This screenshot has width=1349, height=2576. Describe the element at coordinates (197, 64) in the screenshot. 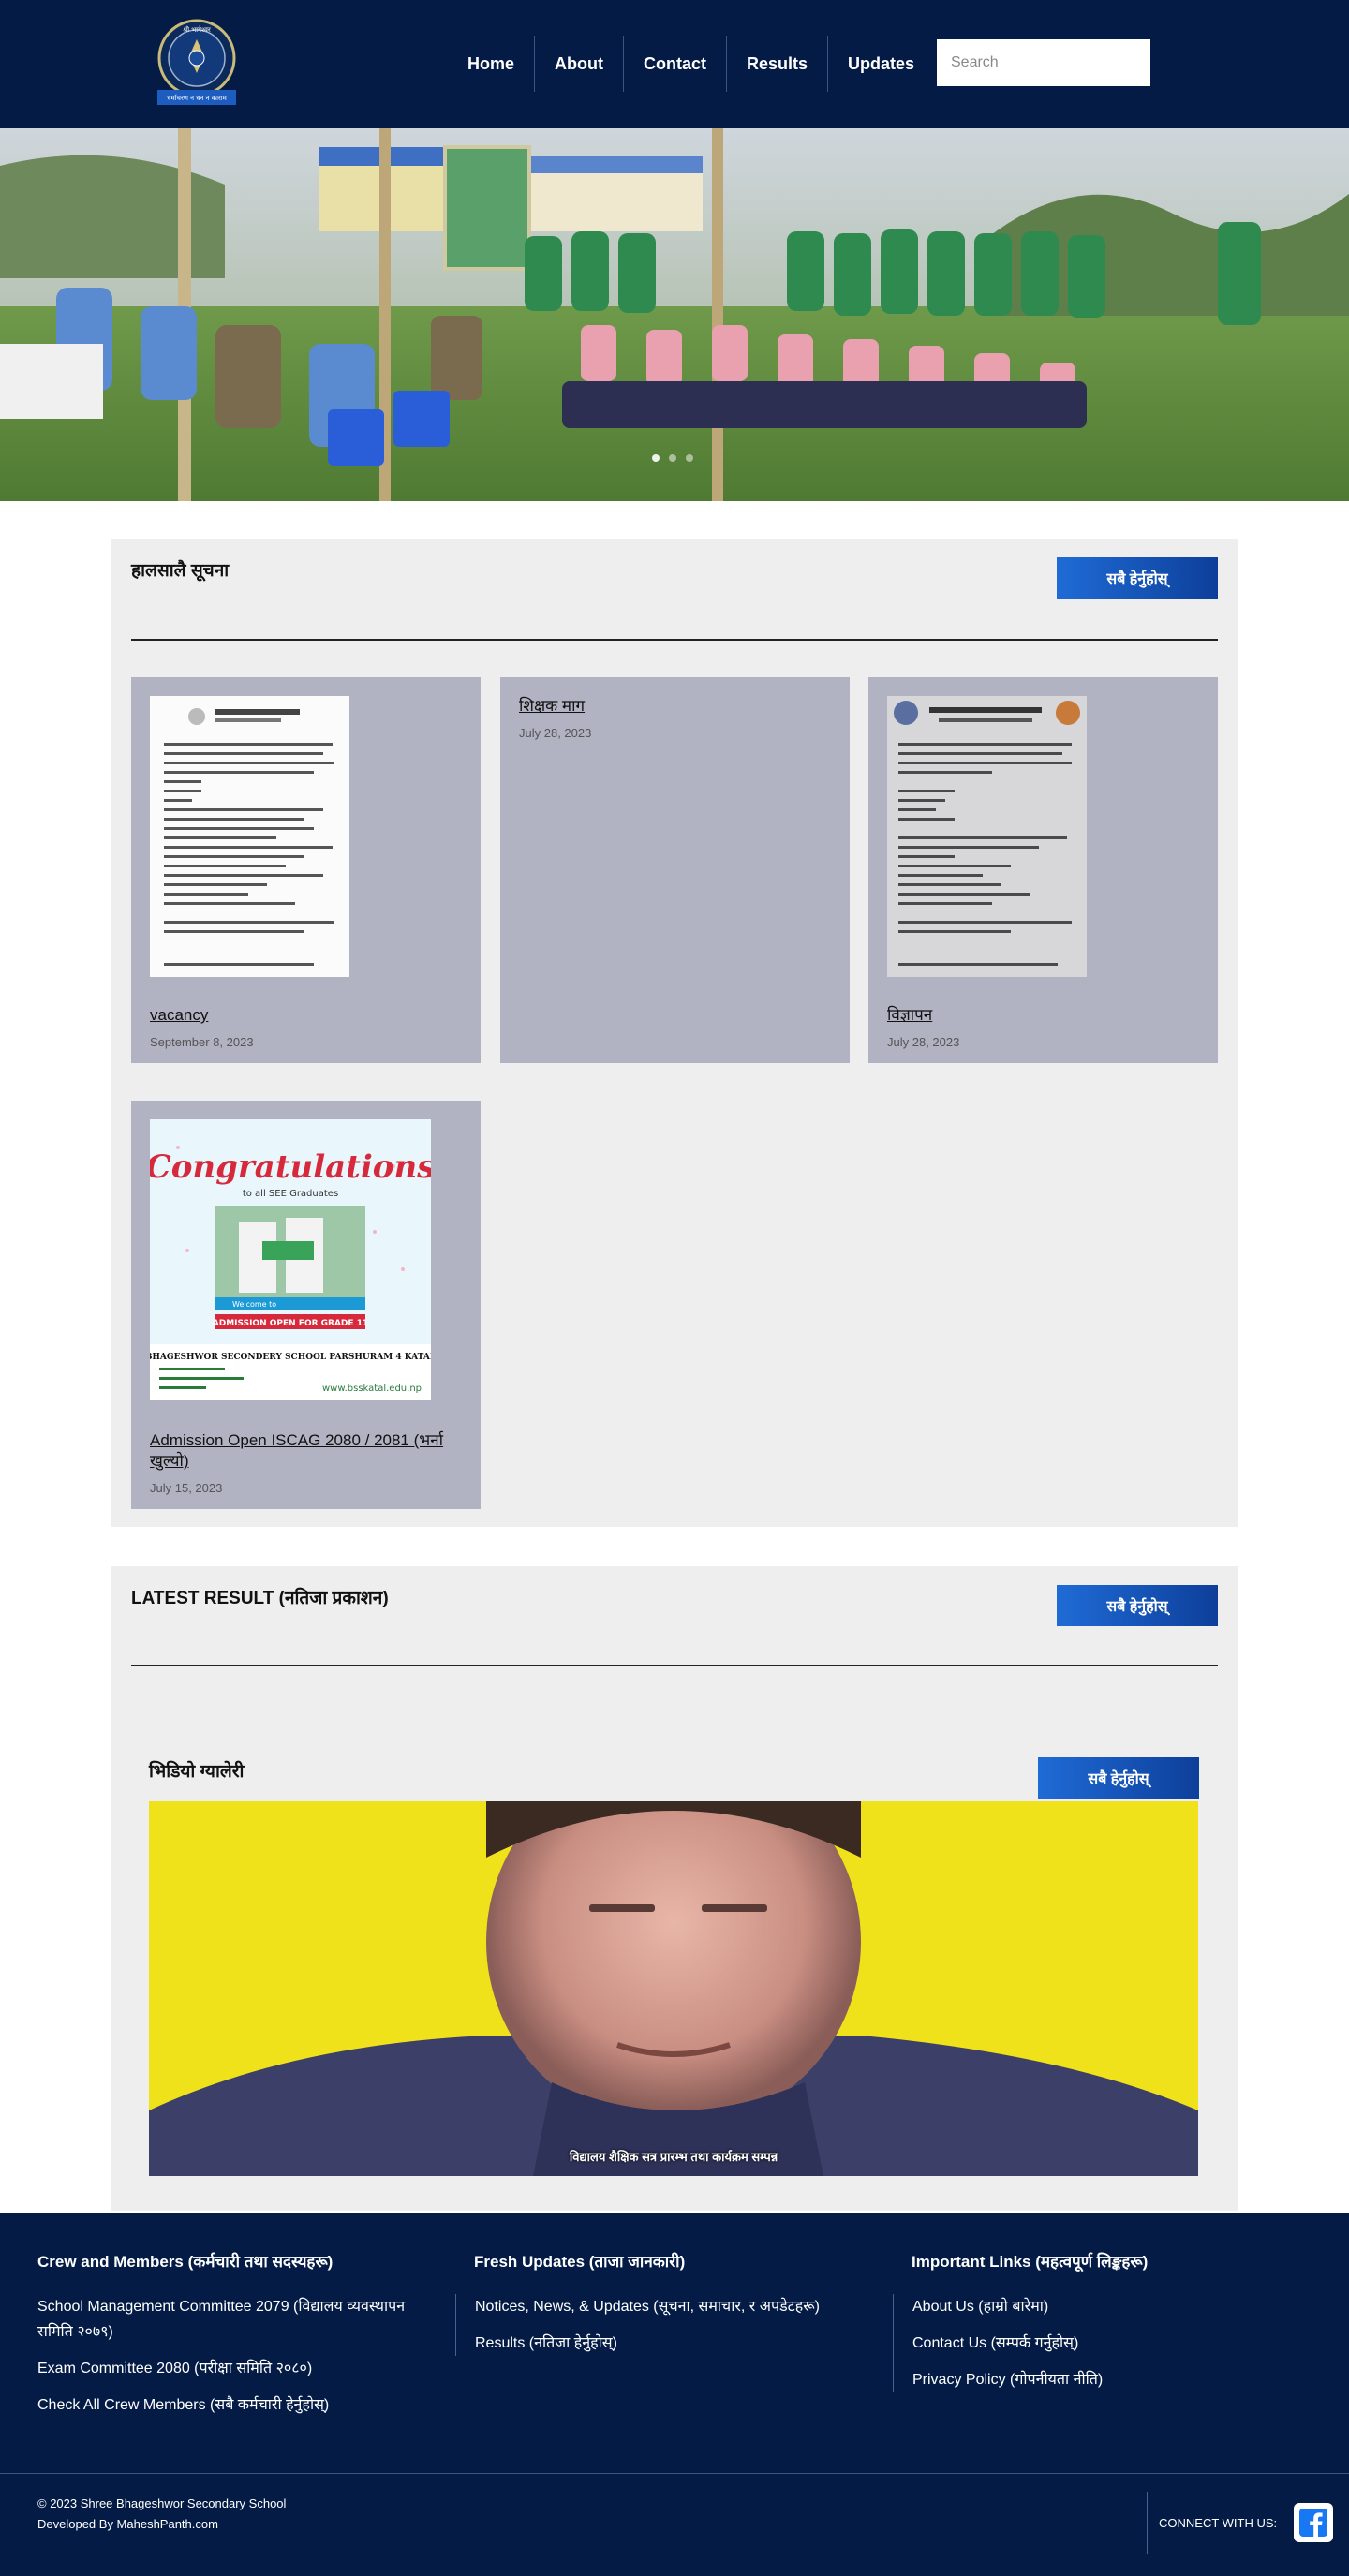

I see `school-logo: श्री भागेश्वर धर्माचरण न धन न काराम` at that location.